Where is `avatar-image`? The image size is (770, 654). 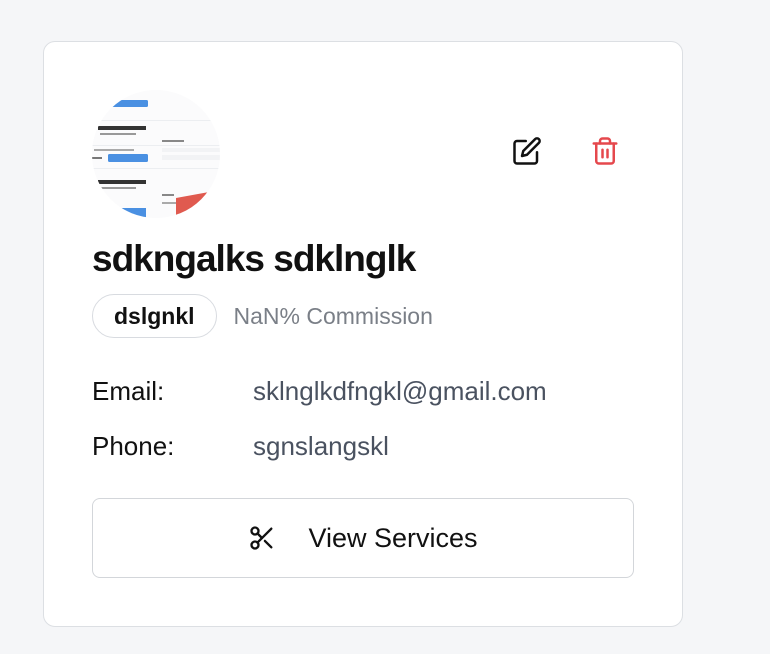 avatar-image is located at coordinates (156, 154).